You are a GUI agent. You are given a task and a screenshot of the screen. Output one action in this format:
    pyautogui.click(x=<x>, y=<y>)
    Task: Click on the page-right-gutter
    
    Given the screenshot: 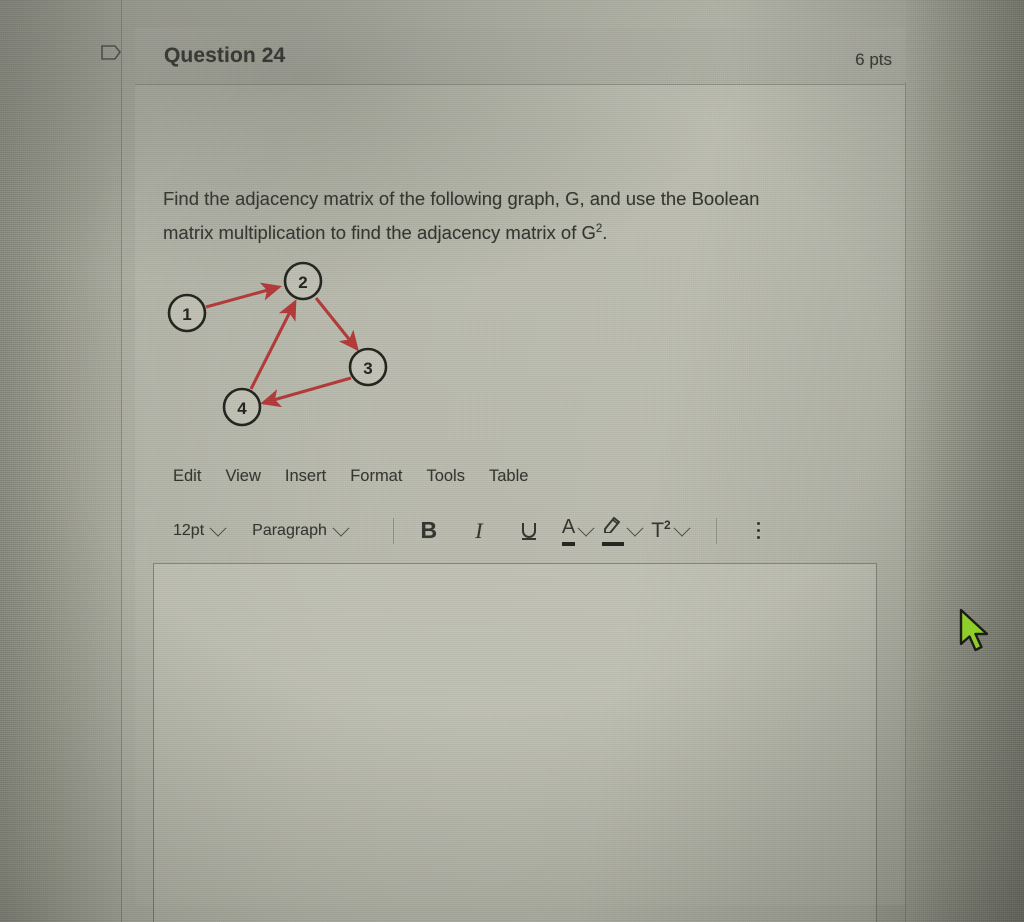 What is the action you would take?
    pyautogui.click(x=965, y=461)
    